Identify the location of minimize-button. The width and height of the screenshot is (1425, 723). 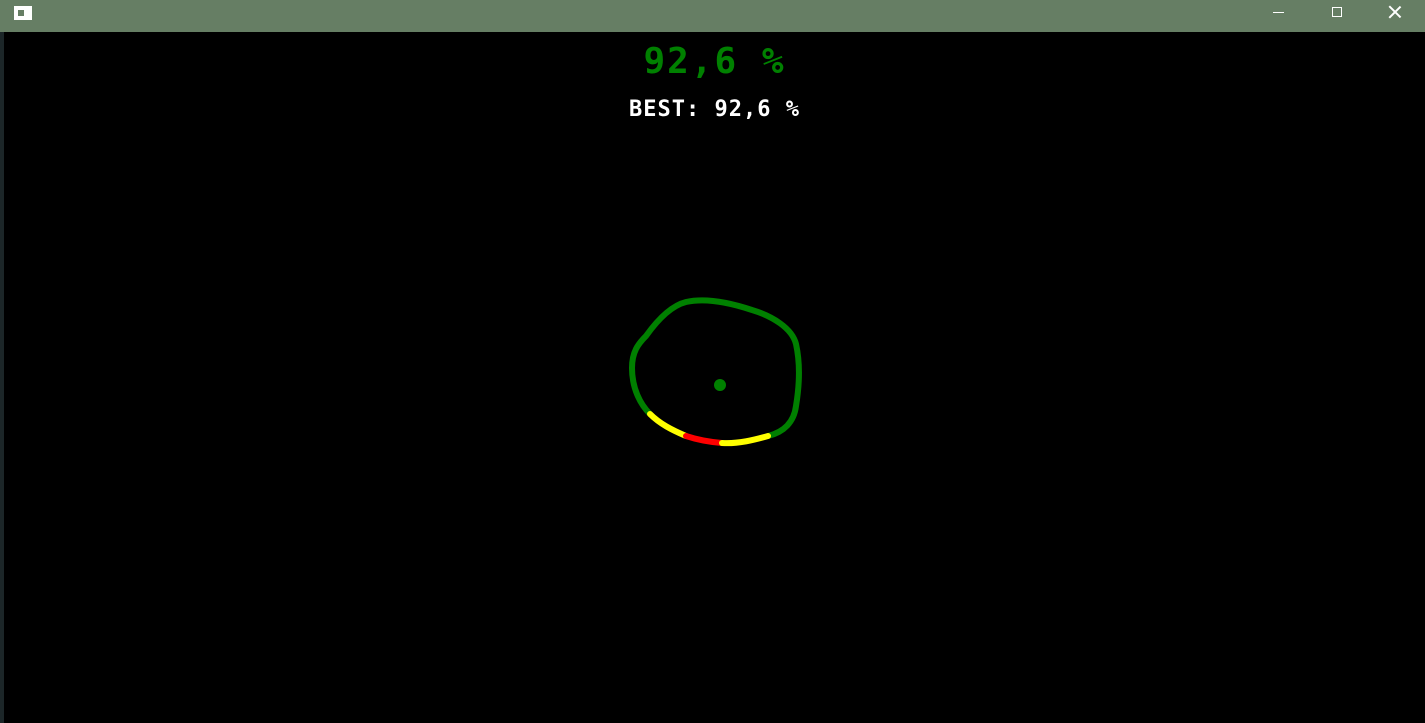
(1279, 16).